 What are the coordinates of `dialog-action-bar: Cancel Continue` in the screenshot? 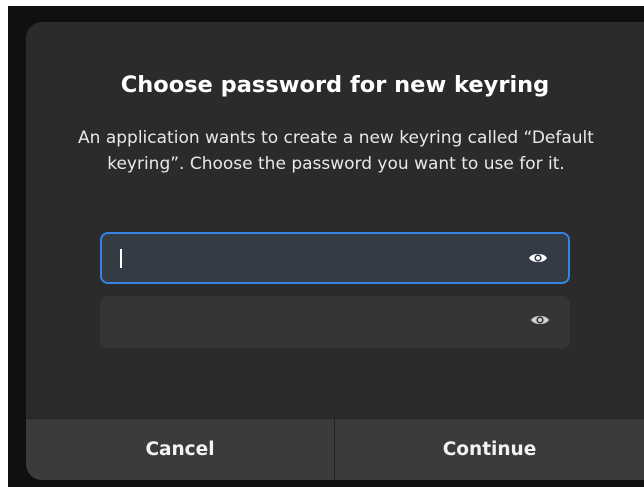 It's located at (335, 449).